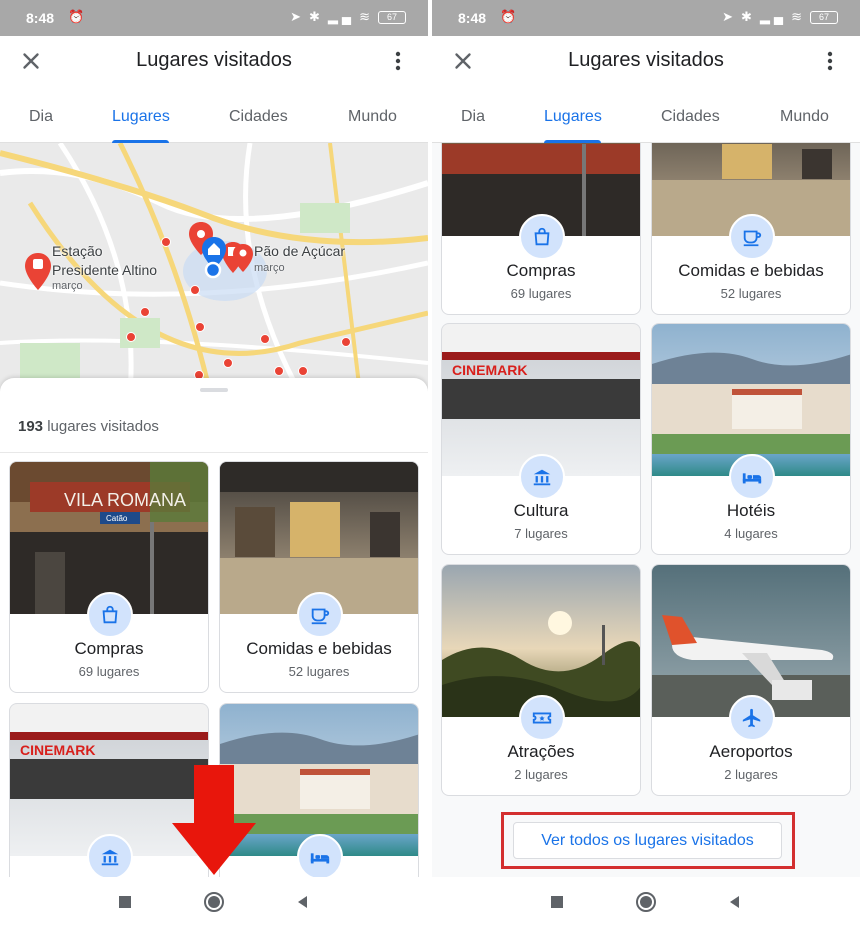 This screenshot has width=860, height=927. I want to click on category-name: Hotéis, so click(751, 510).